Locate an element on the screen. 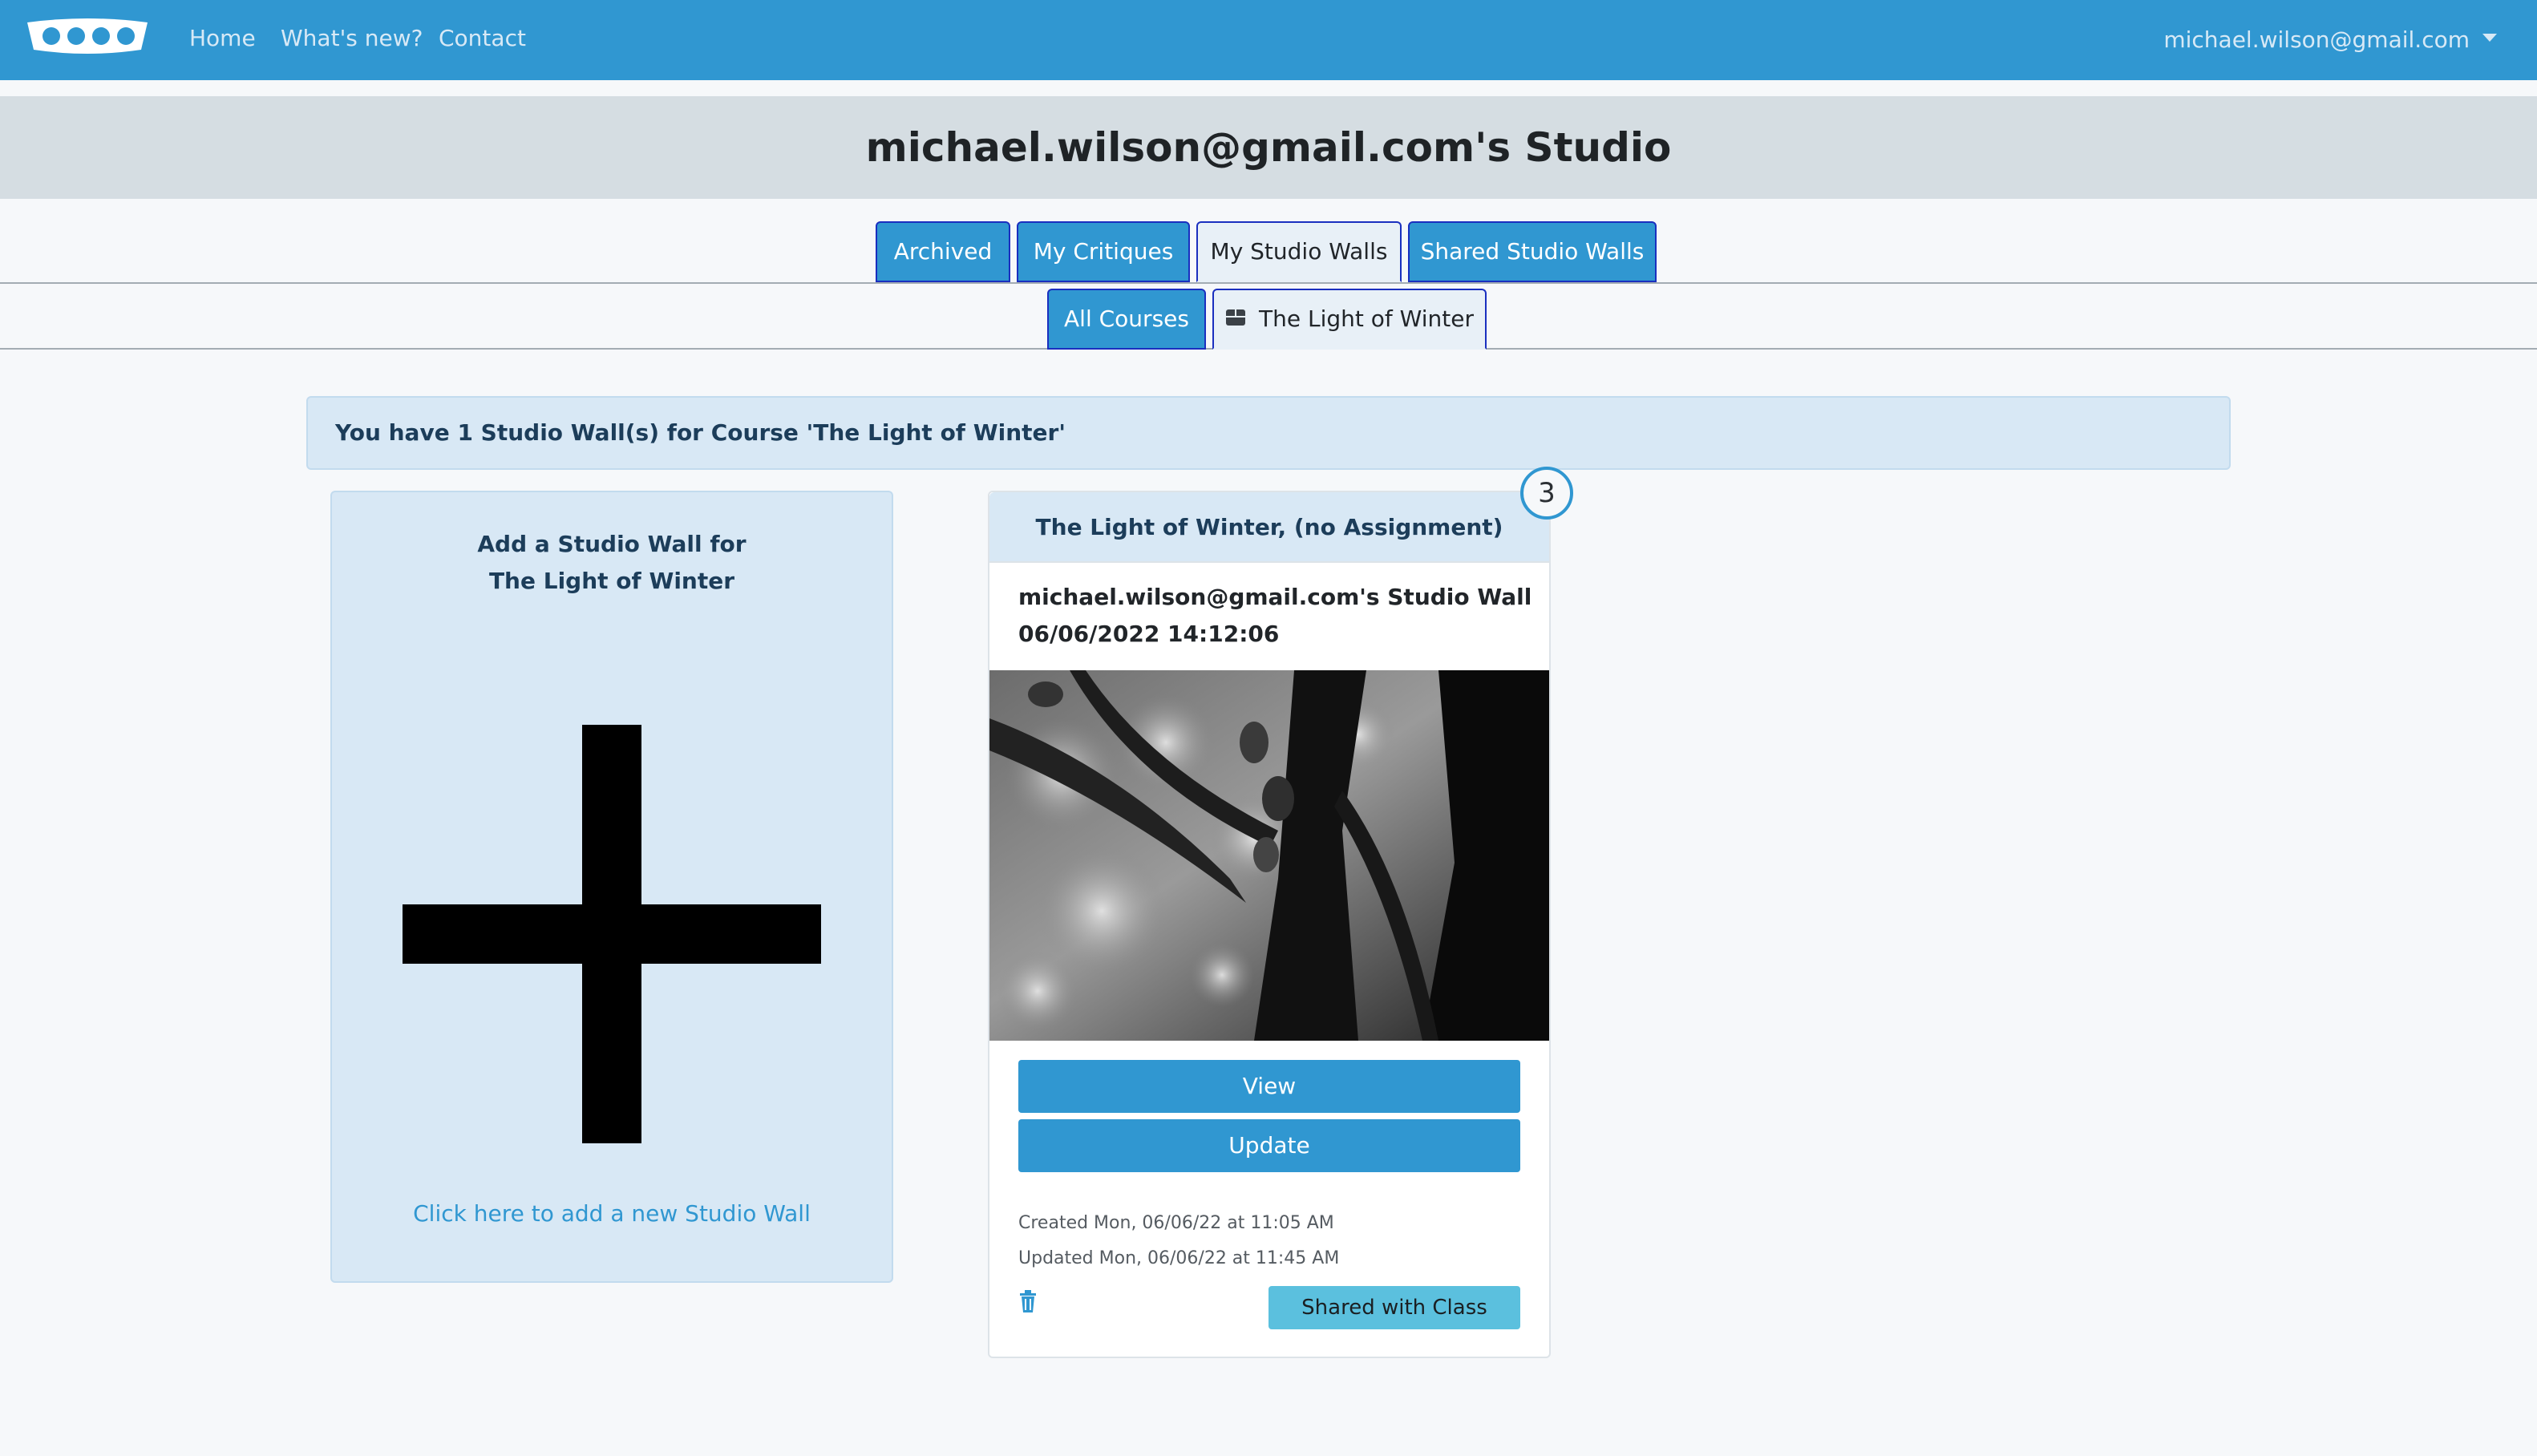 This screenshot has width=2537, height=1456. wall-owner: michael.wilson@gmail.com's Studio Wall is located at coordinates (1275, 597).